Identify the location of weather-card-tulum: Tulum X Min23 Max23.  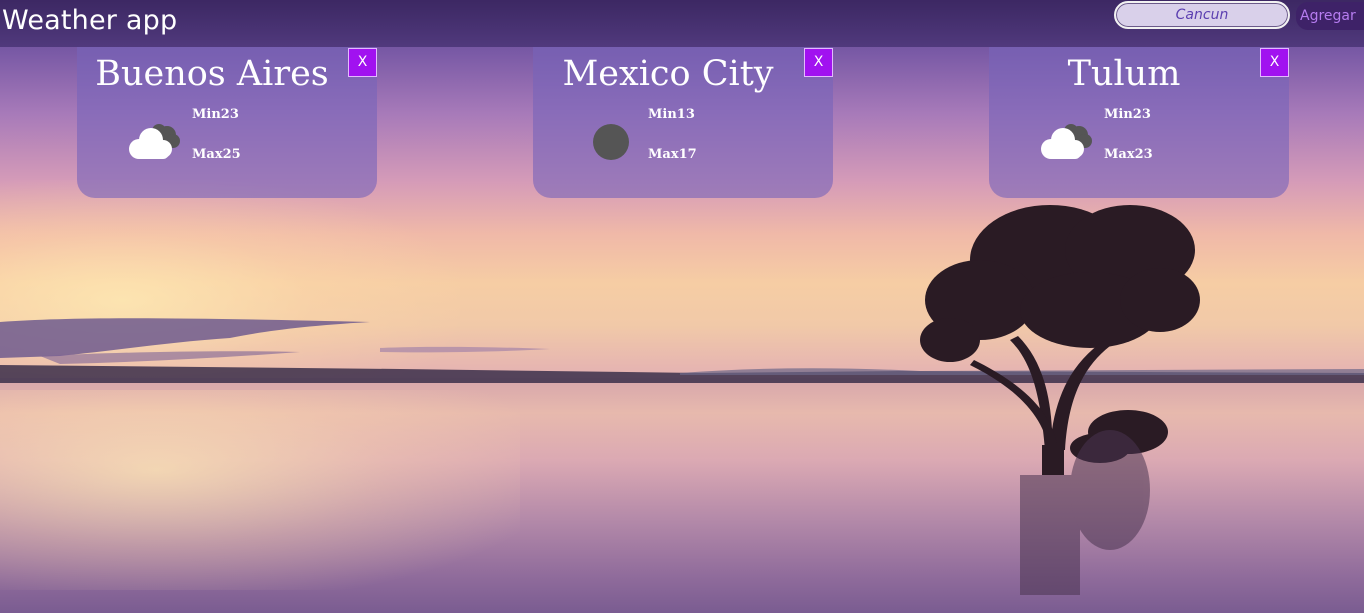
(1139, 122).